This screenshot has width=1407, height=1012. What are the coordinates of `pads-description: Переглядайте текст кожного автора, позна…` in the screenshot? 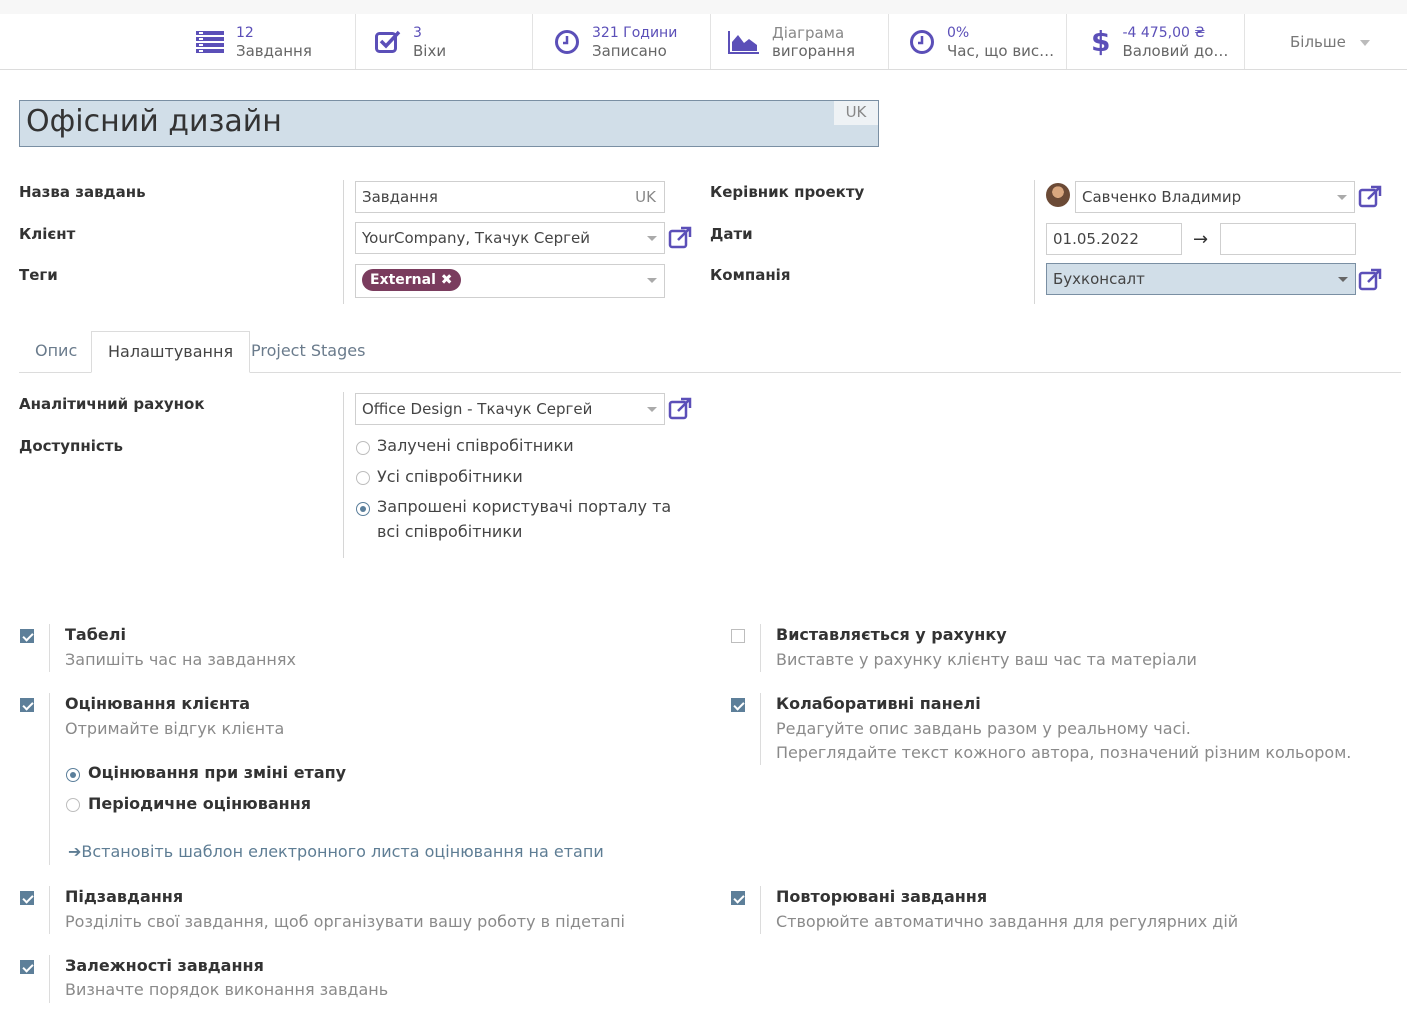 It's located at (1064, 752).